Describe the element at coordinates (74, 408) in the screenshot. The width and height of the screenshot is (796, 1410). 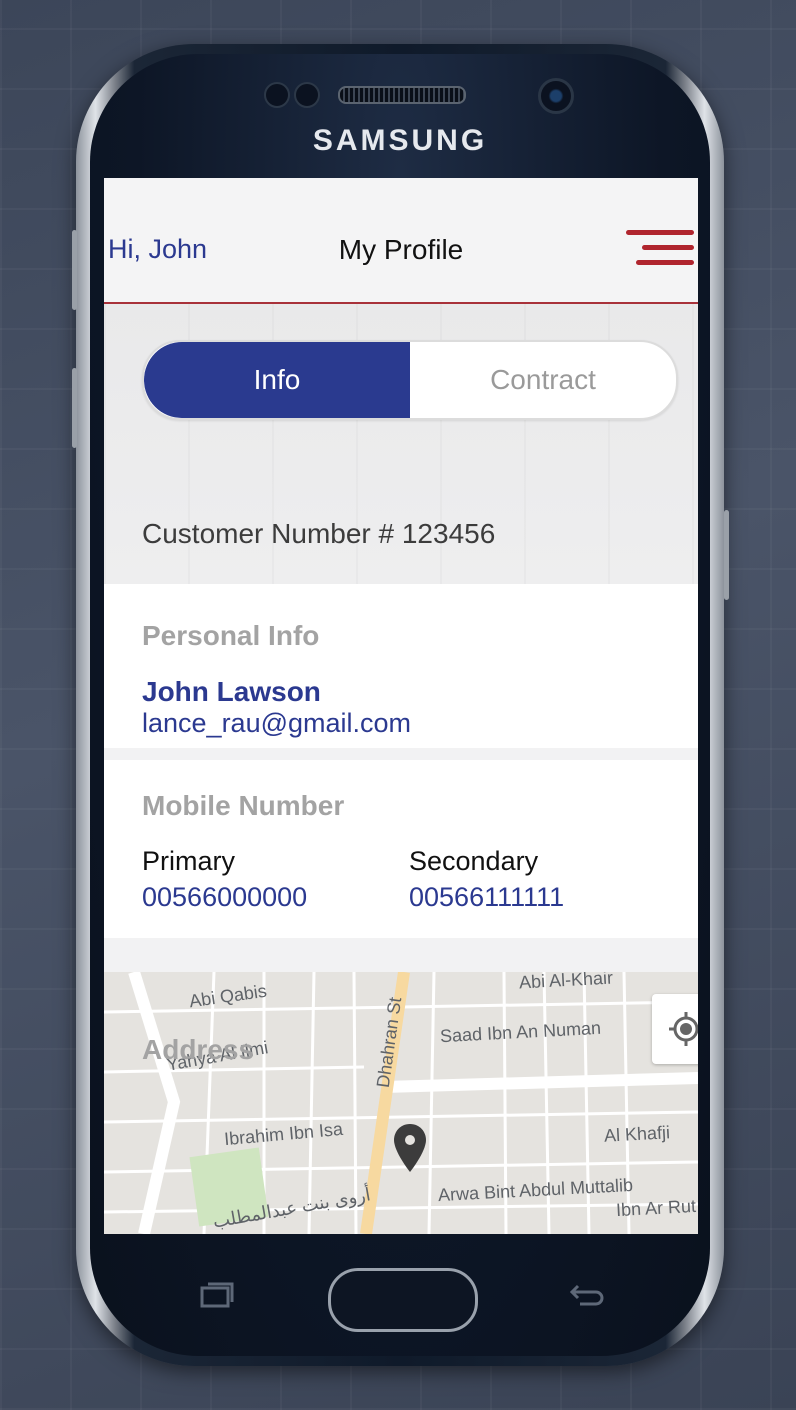
I see `volume-down-button` at that location.